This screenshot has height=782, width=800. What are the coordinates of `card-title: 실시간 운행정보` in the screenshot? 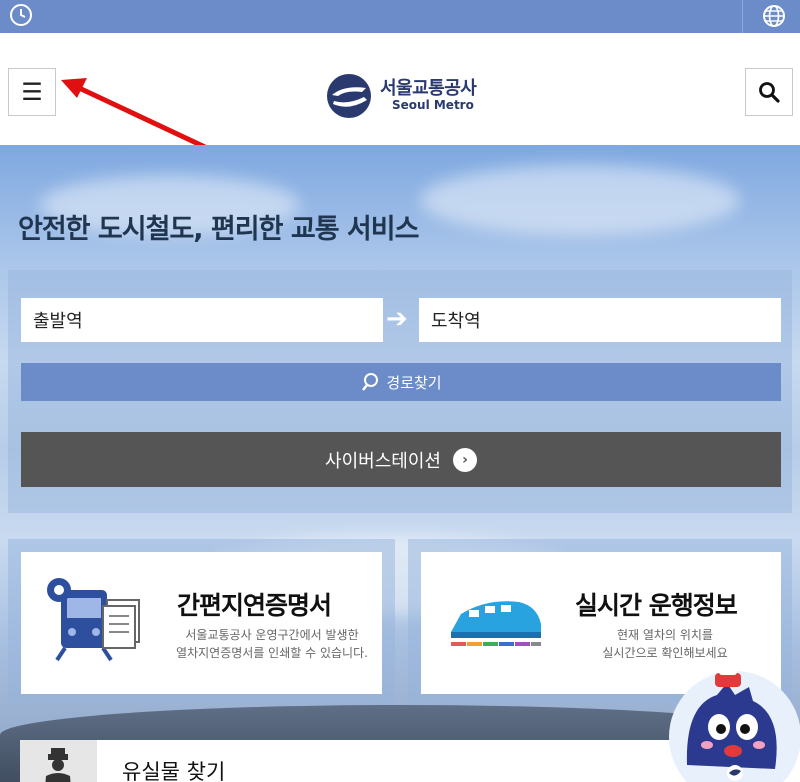 It's located at (656, 605).